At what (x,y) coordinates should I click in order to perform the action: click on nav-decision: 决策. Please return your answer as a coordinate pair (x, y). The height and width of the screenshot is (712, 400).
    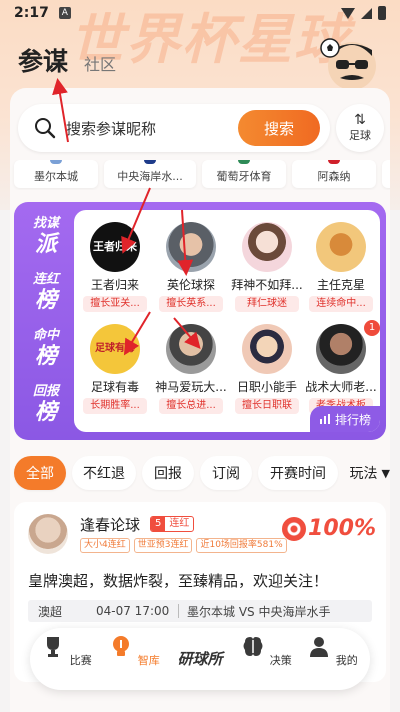
    Looking at the image, I should click on (266, 651).